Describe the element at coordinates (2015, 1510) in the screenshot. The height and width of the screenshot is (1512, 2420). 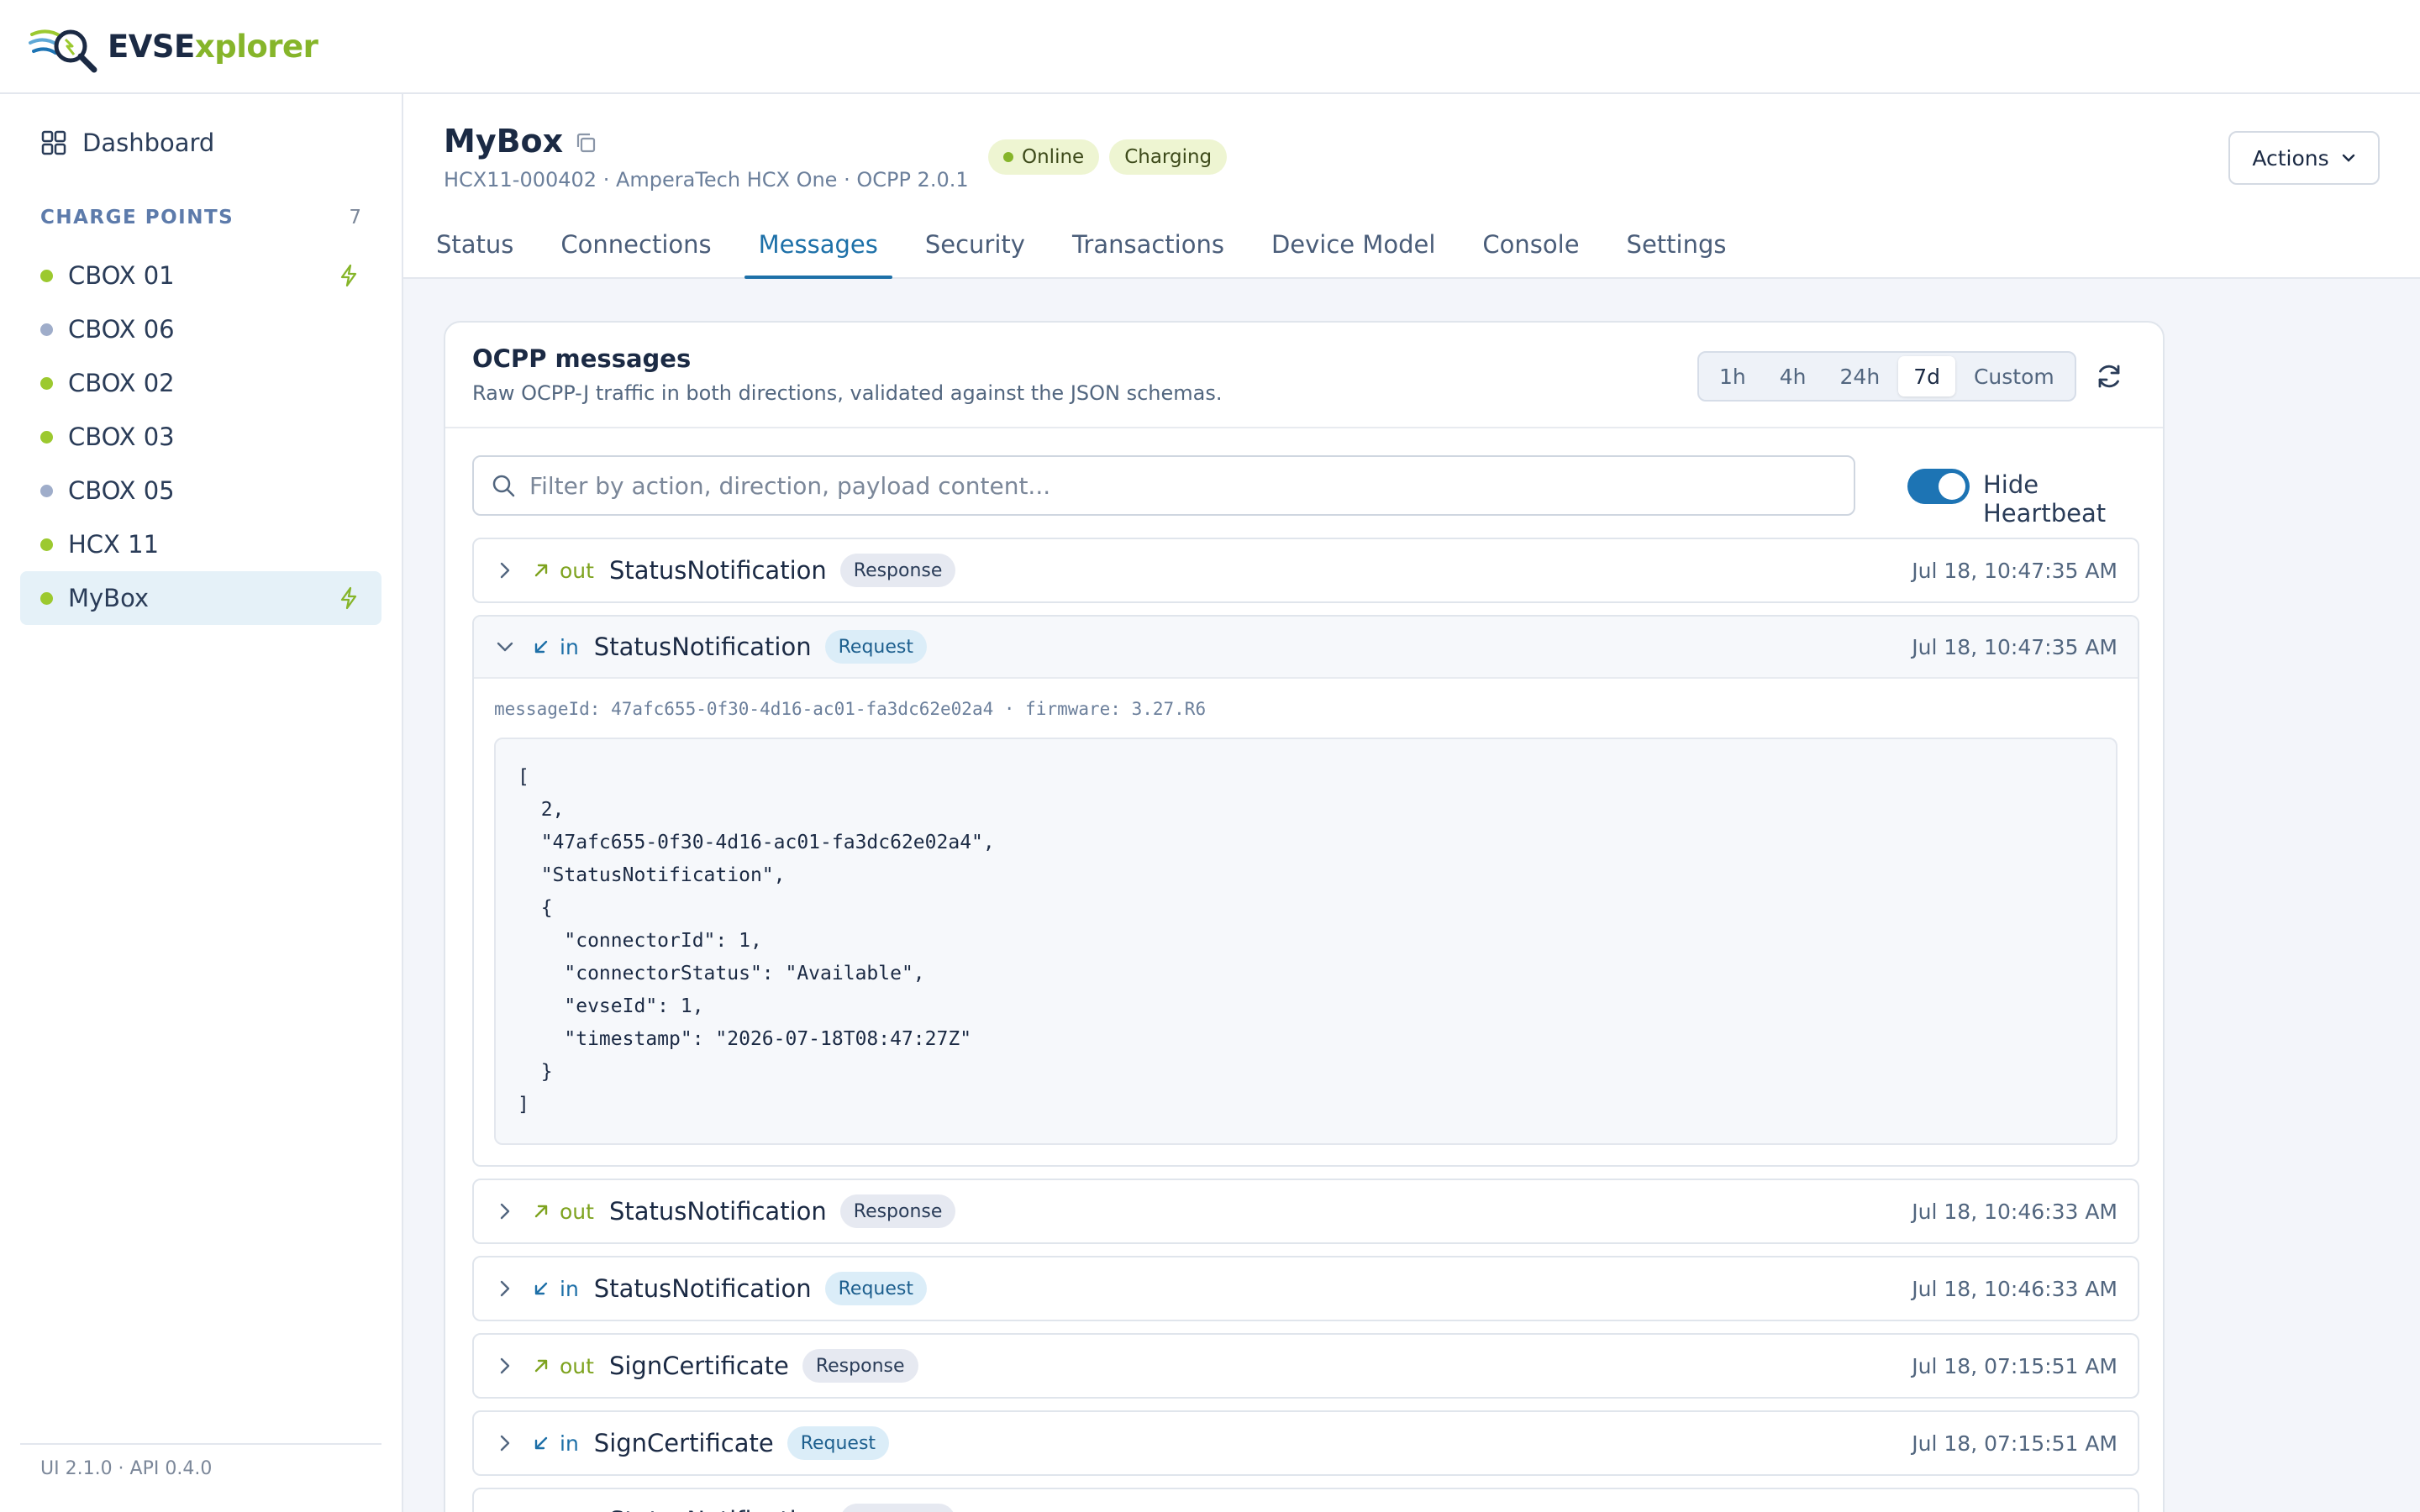
I see `message-timestamp: Jul 18, 06:49:11 AM` at that location.